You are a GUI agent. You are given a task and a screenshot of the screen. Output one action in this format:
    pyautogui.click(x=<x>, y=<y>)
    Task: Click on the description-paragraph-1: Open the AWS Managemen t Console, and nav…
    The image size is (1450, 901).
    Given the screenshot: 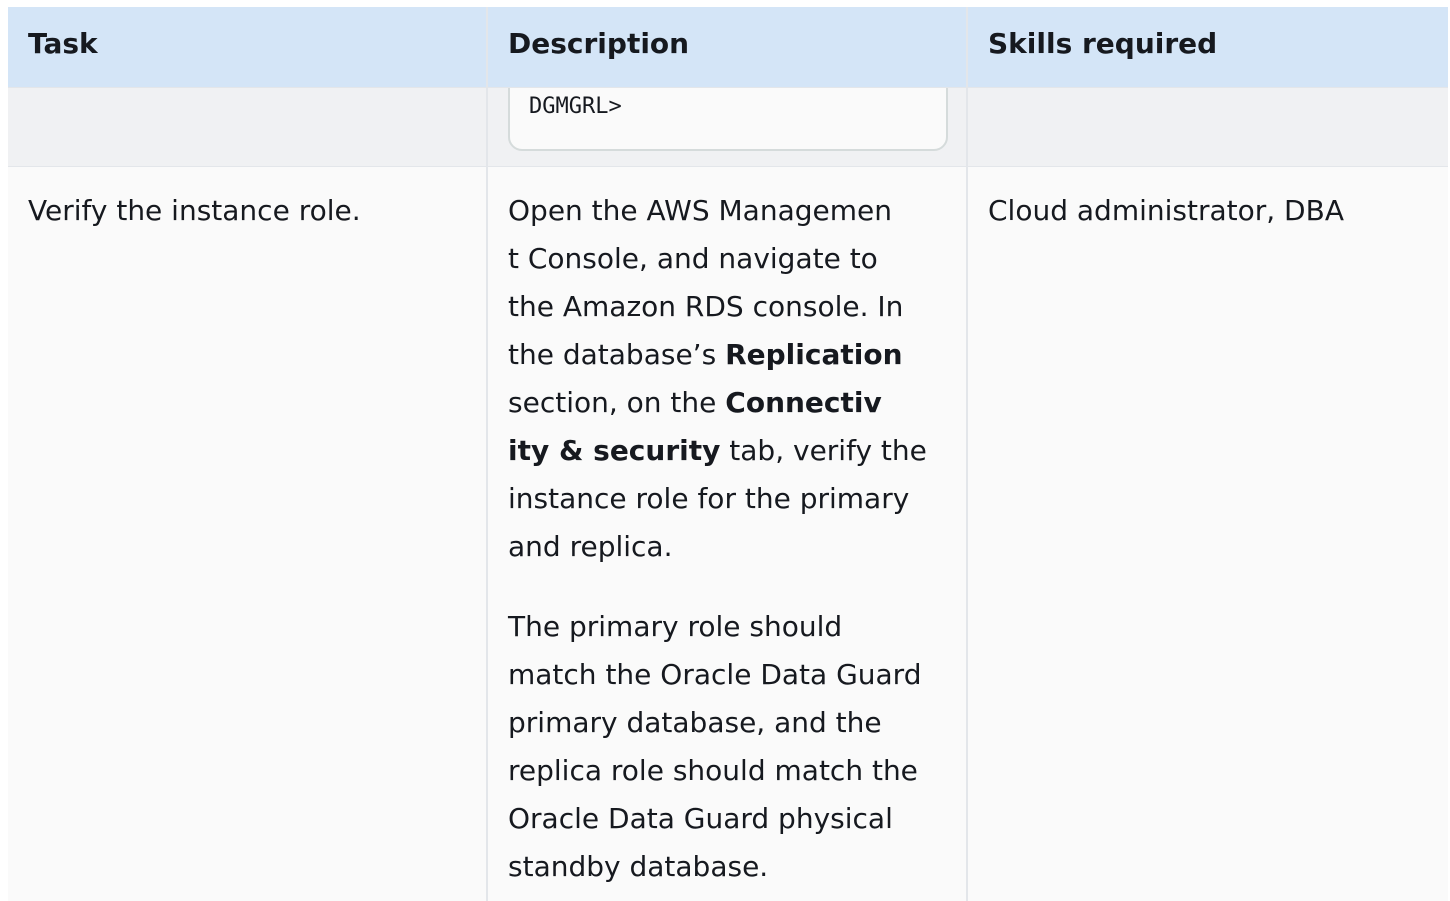 What is the action you would take?
    pyautogui.click(x=717, y=378)
    